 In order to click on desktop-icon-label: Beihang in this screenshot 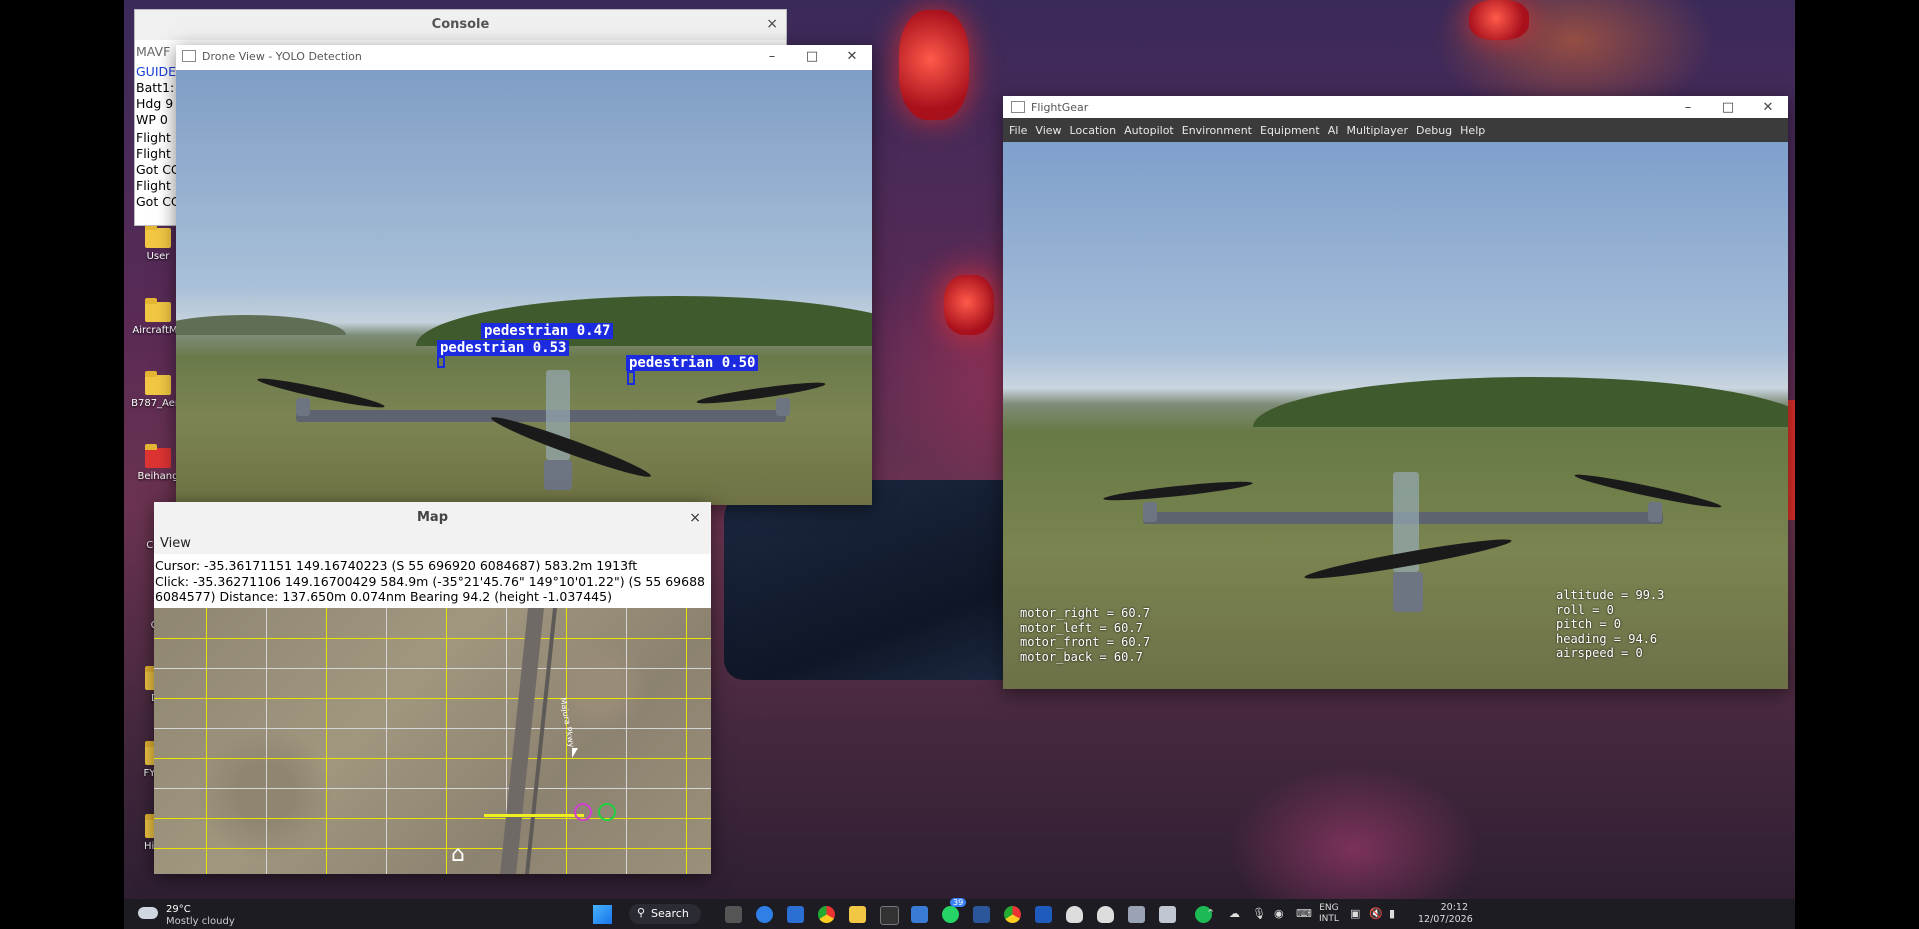, I will do `click(158, 476)`.